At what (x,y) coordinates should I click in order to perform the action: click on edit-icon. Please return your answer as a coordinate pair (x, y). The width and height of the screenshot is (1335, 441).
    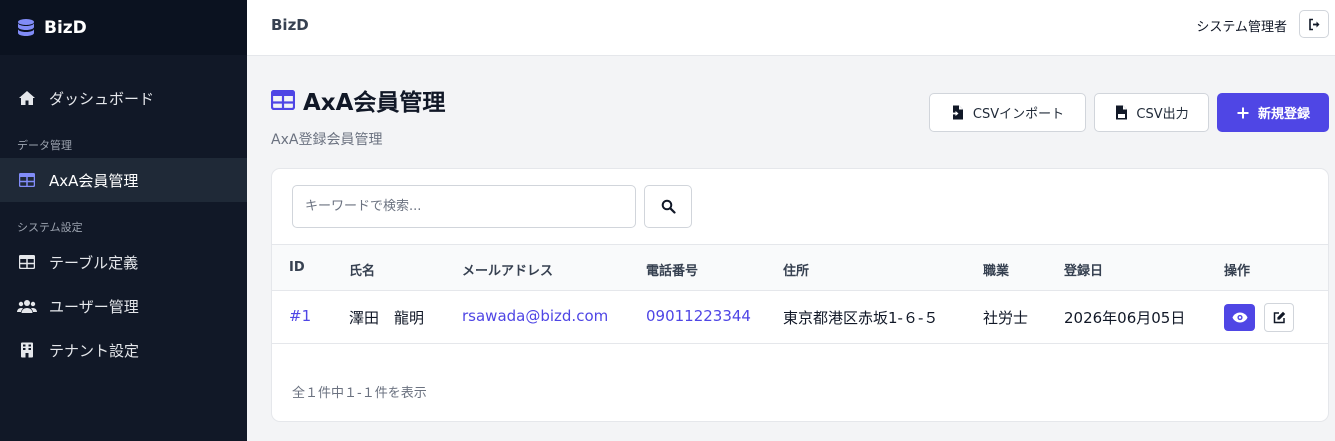
    Looking at the image, I should click on (1279, 318).